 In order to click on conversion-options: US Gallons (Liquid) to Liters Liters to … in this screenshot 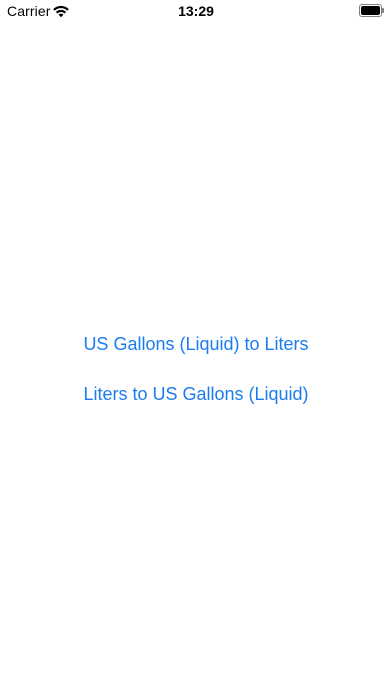, I will do `click(196, 380)`.